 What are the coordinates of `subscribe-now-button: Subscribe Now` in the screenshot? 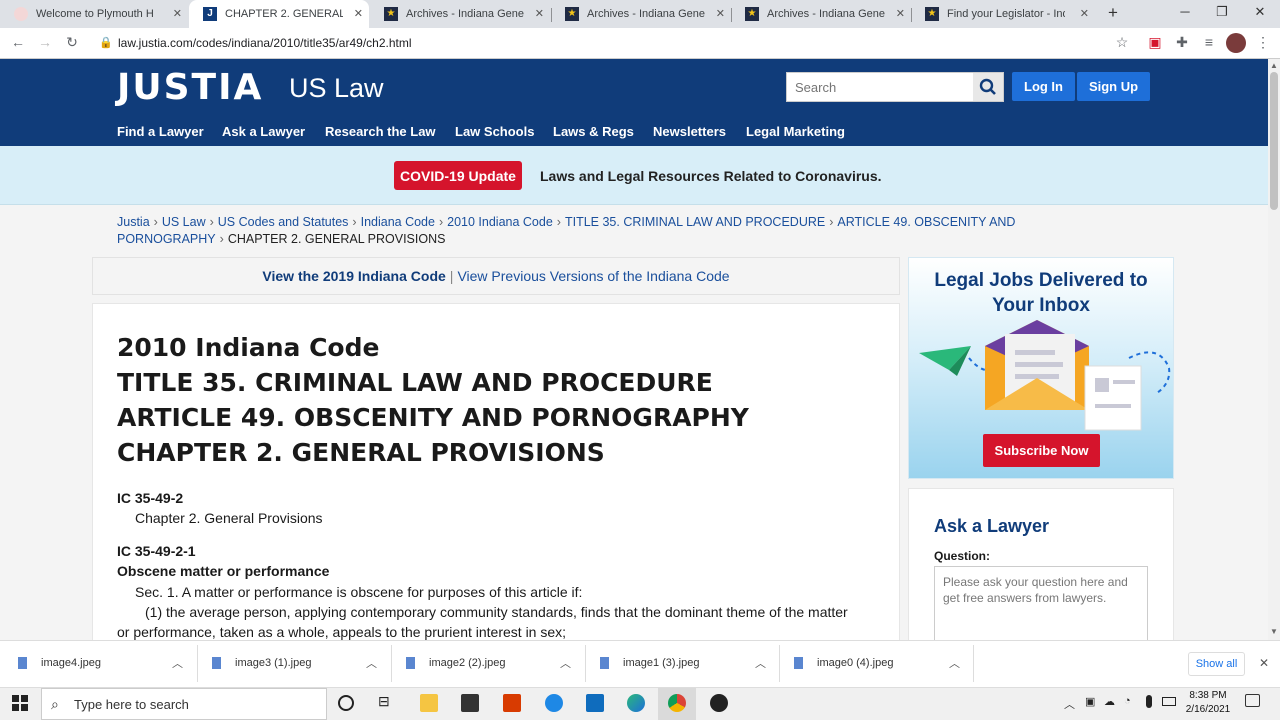 It's located at (1041, 450).